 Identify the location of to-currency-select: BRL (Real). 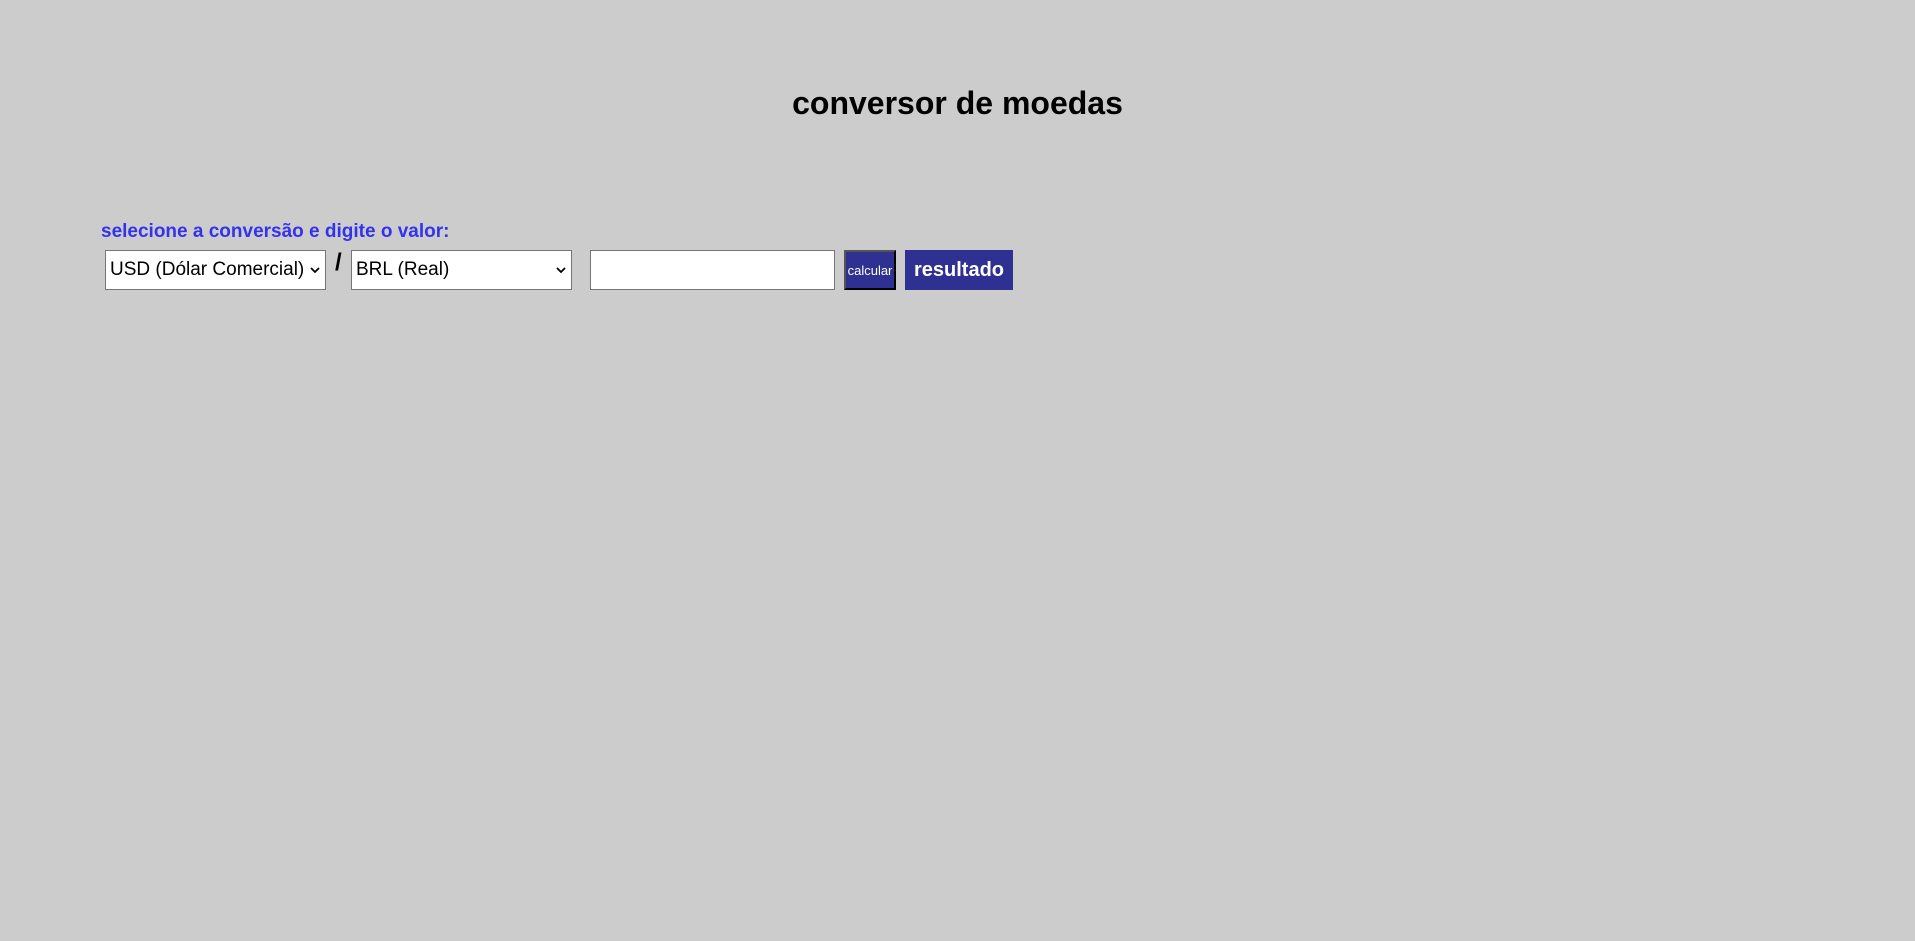
(461, 270).